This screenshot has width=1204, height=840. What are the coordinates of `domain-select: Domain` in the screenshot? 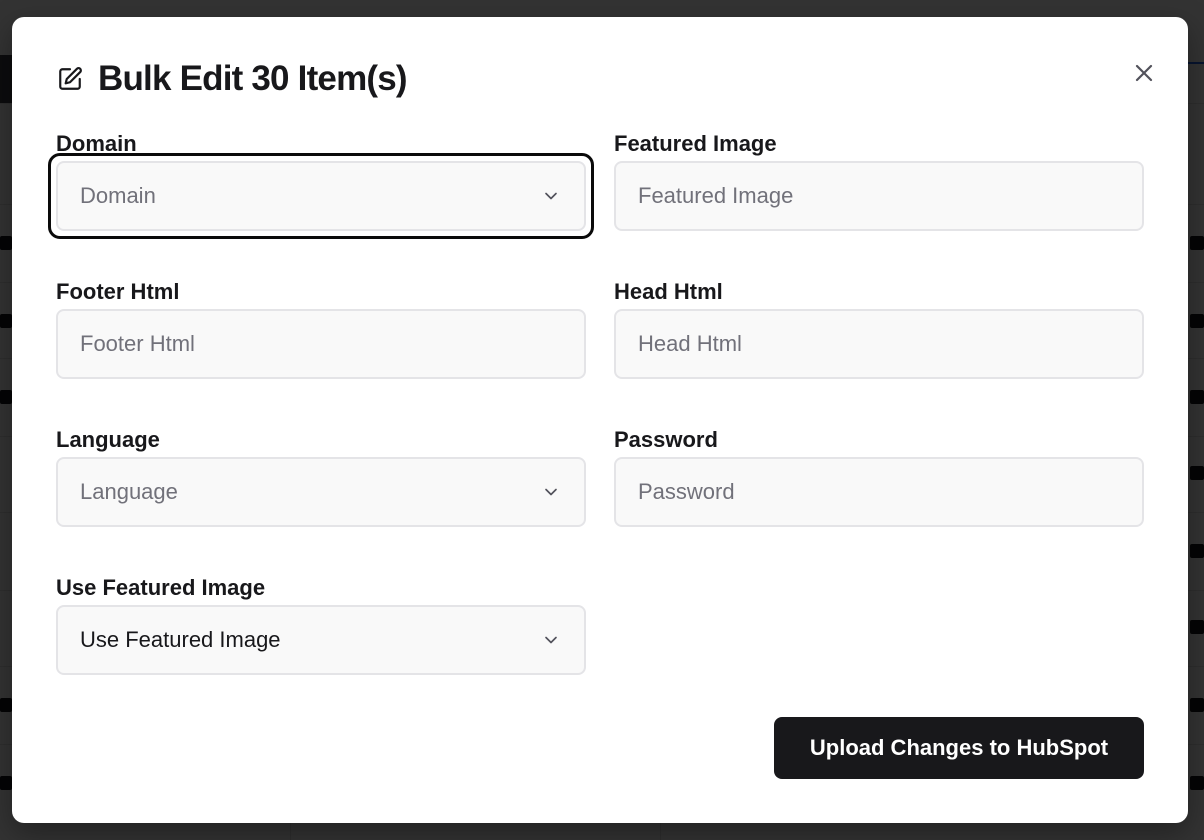 It's located at (321, 196).